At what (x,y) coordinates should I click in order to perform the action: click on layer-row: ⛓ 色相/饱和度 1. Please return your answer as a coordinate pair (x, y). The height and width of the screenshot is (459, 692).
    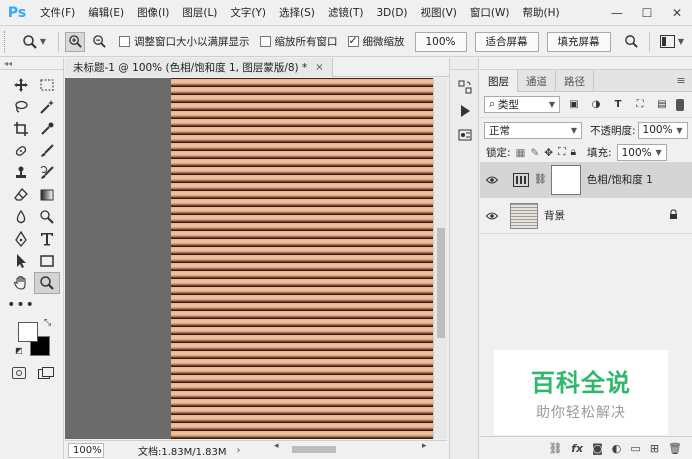
    Looking at the image, I should click on (586, 180).